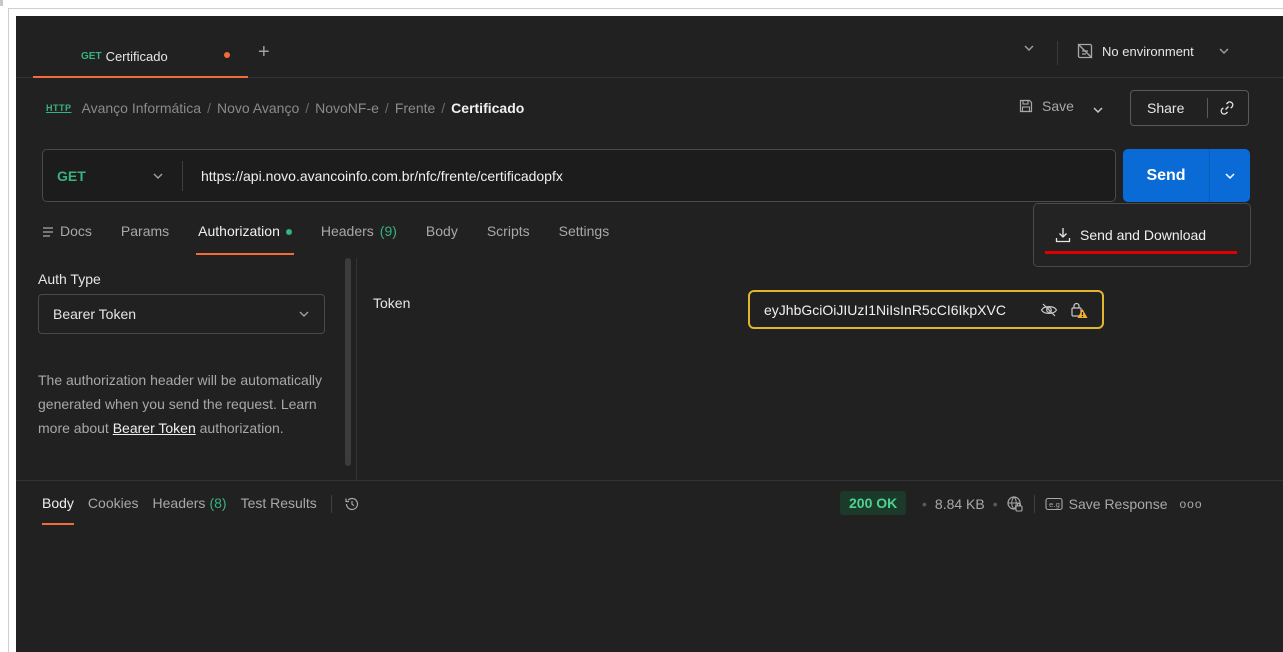 Image resolution: width=1283 pixels, height=652 pixels. I want to click on tab-body: Body, so click(442, 238).